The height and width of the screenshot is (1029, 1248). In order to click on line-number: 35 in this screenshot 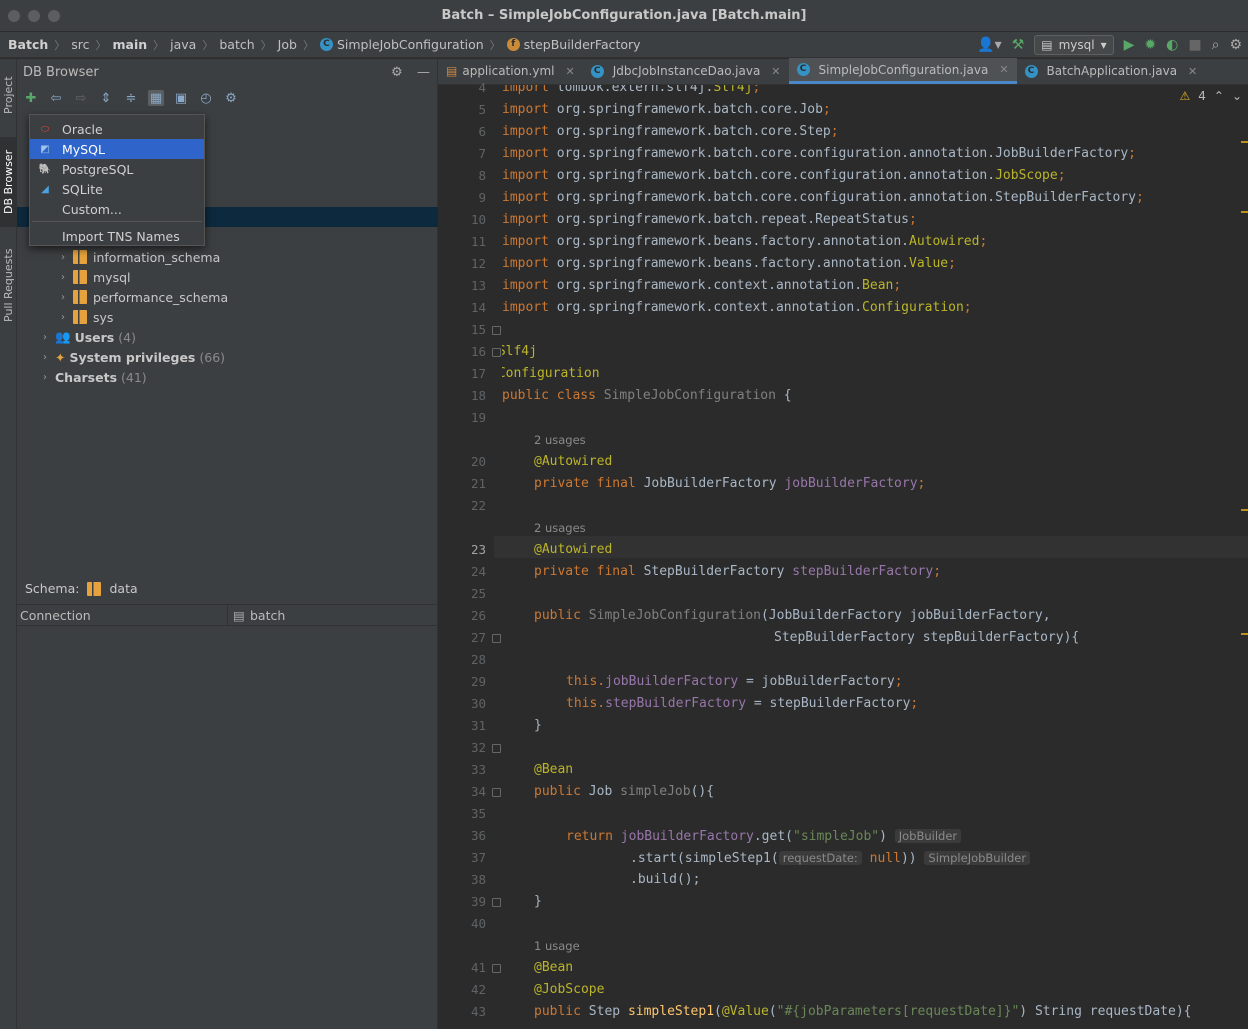, I will do `click(462, 814)`.